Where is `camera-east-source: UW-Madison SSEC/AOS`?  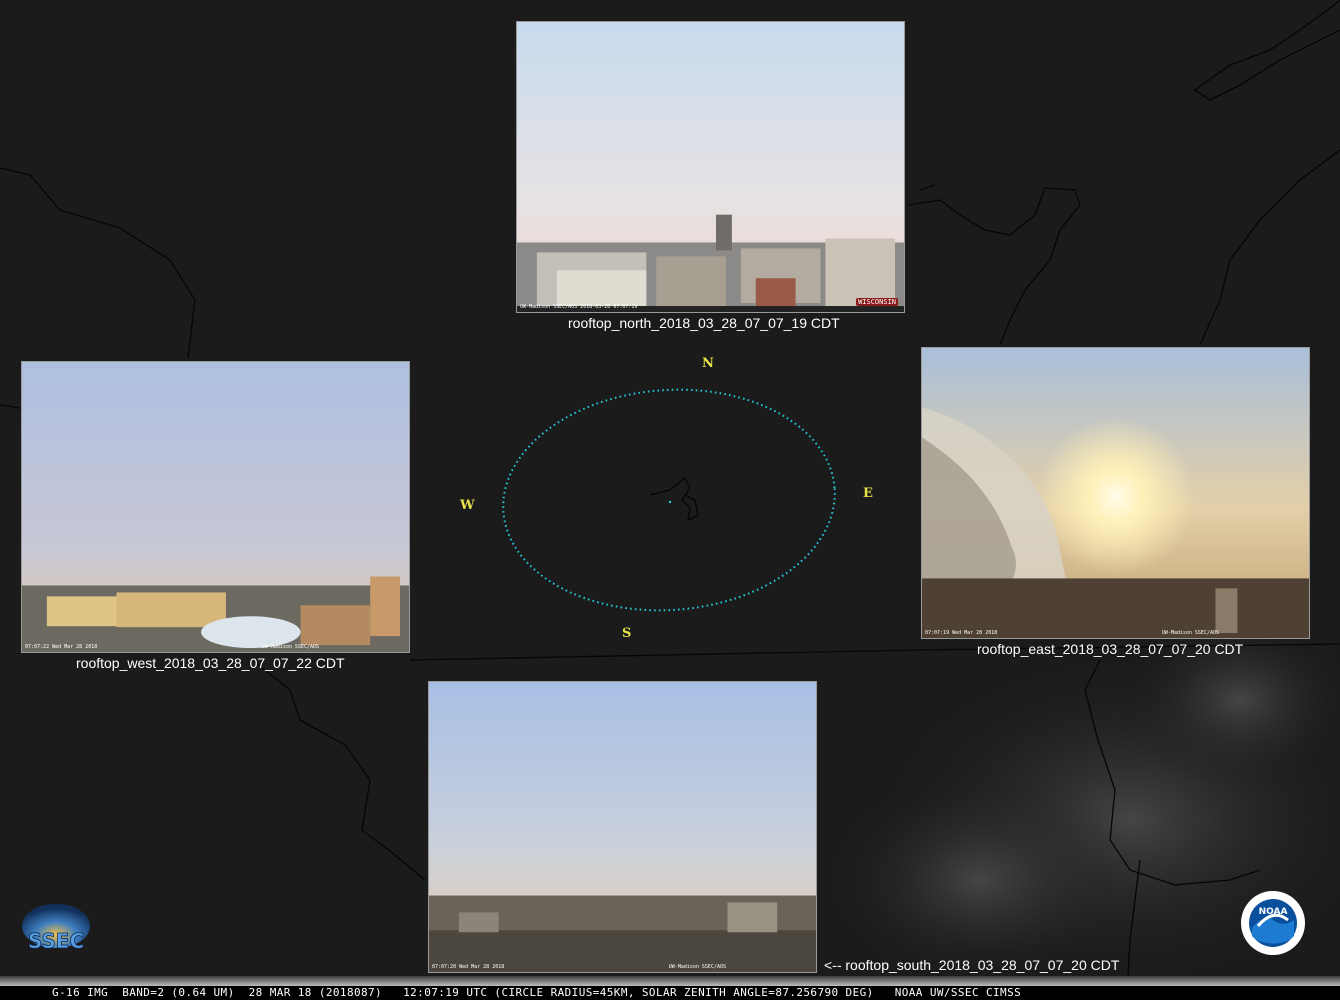 camera-east-source: UW-Madison SSEC/AOS is located at coordinates (1190, 633).